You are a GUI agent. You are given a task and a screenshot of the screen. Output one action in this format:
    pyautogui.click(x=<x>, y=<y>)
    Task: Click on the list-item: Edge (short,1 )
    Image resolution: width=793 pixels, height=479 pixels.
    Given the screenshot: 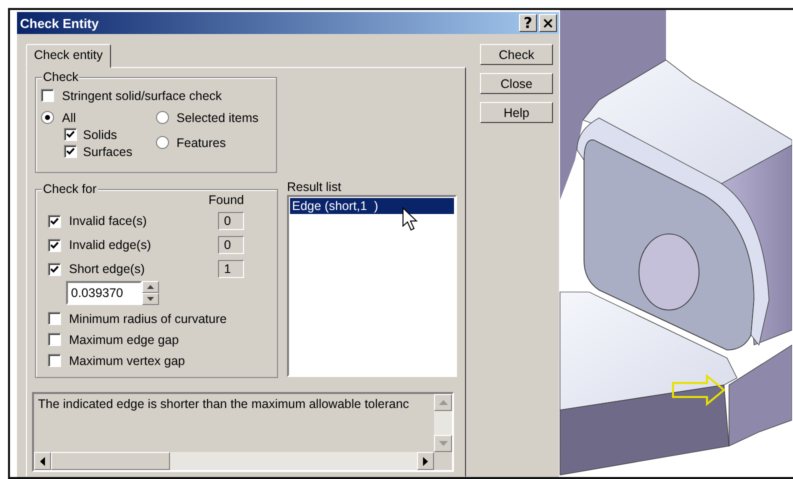 What is the action you would take?
    pyautogui.click(x=372, y=206)
    